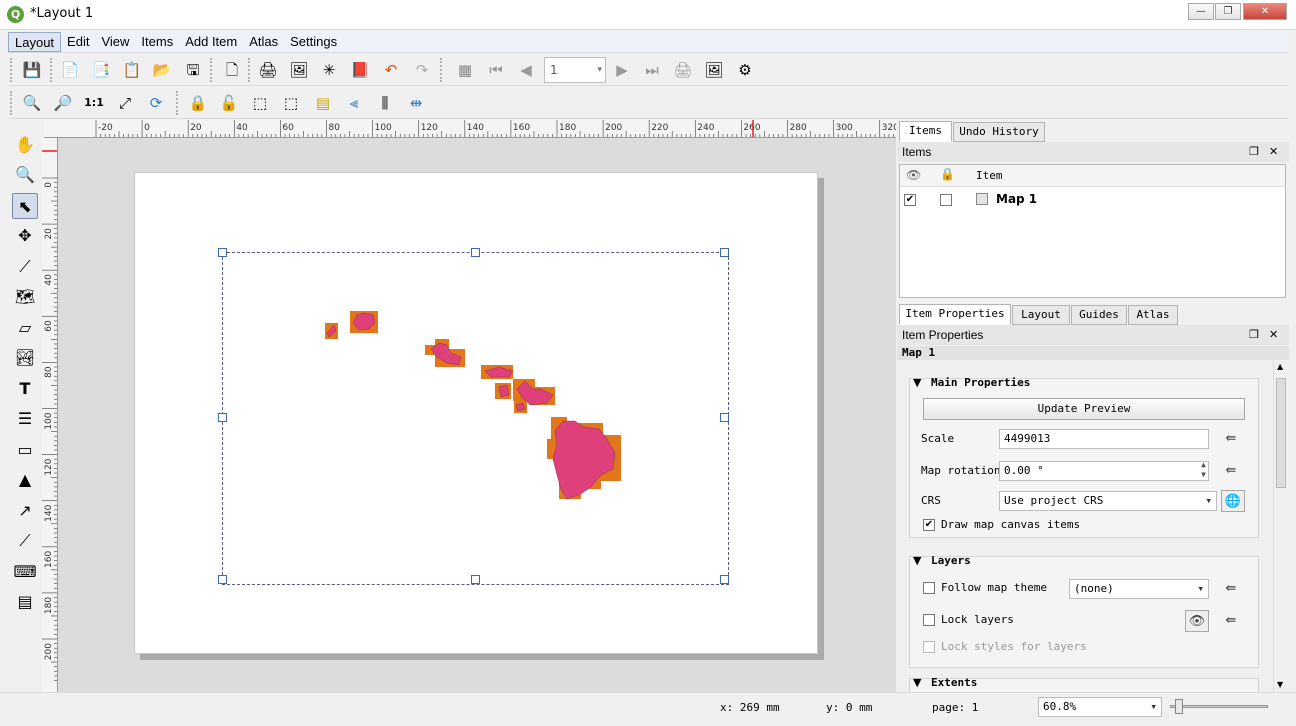 The image size is (1296, 726). What do you see at coordinates (465, 70) in the screenshot?
I see `atlas-preview-icon: ▦` at bounding box center [465, 70].